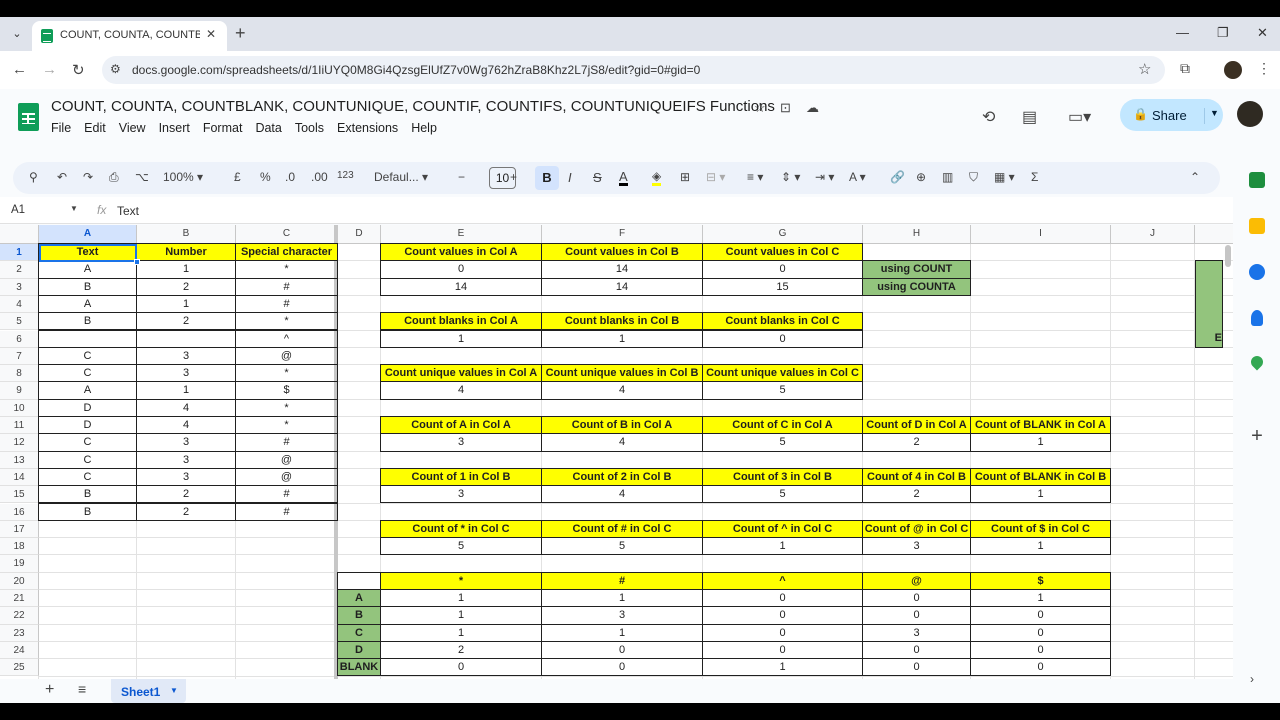  What do you see at coordinates (74, 208) in the screenshot?
I see `name-box-dropdown-icon: ▼` at bounding box center [74, 208].